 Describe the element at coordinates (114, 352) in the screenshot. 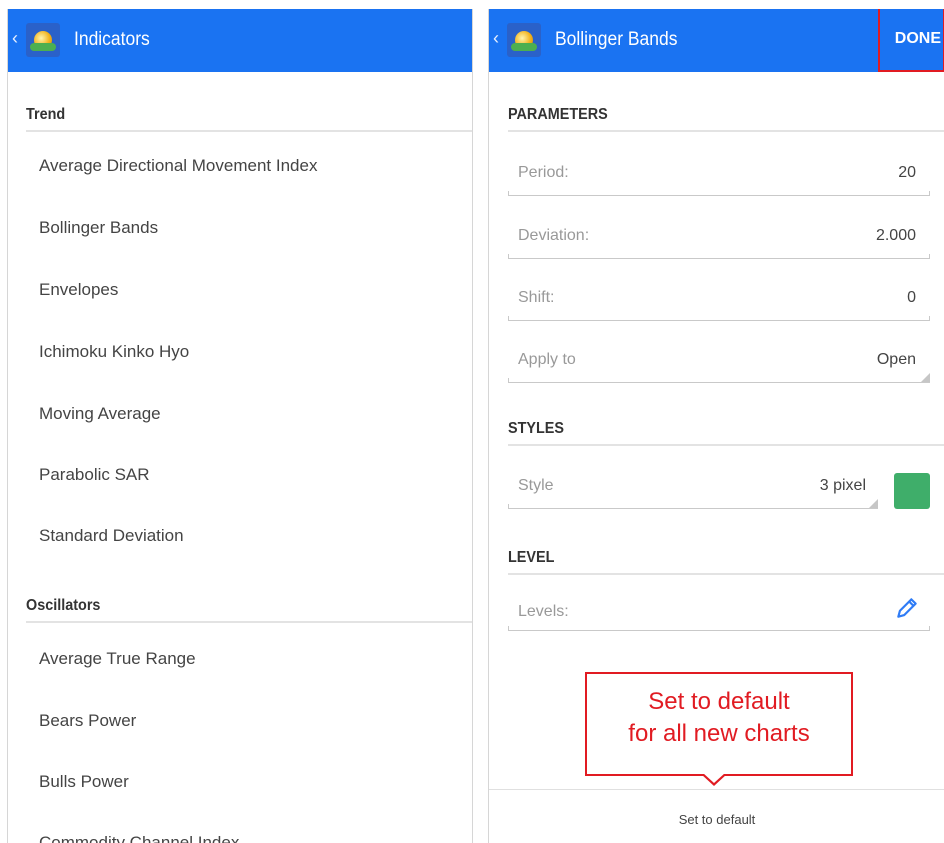

I see `indicator-item: Ichimoku Kinko Hyo` at that location.